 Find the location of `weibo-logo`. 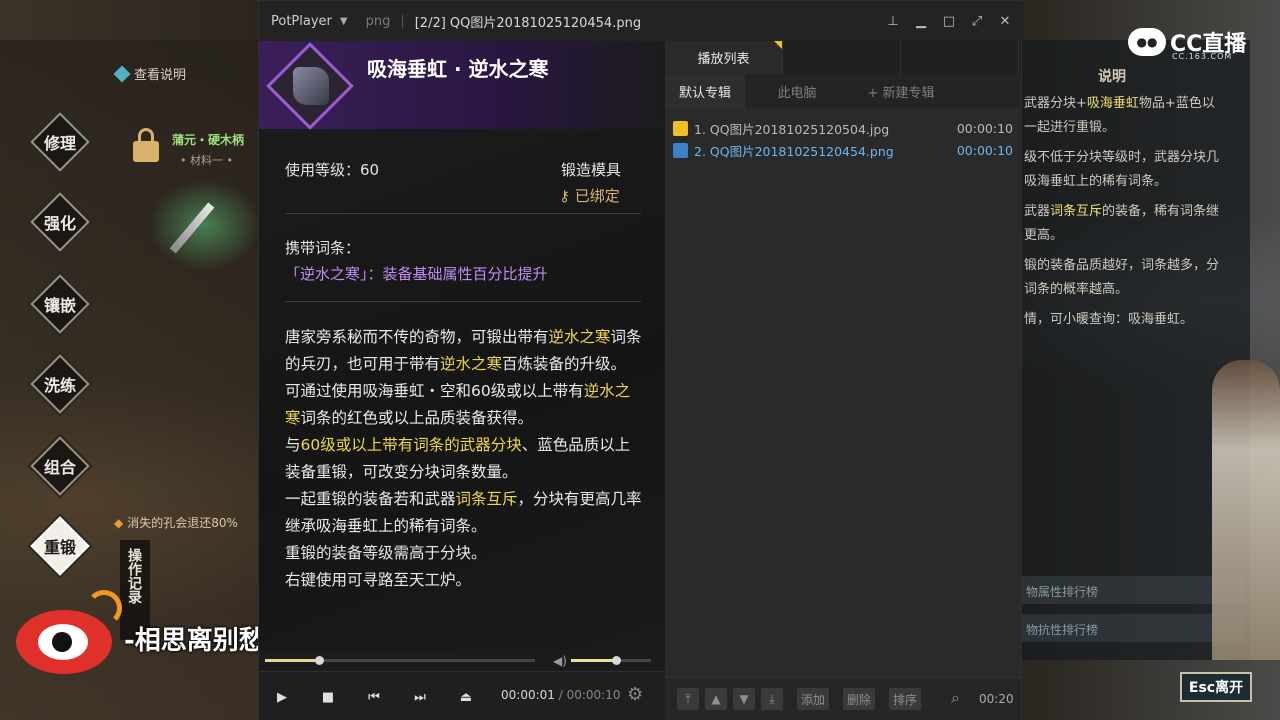

weibo-logo is located at coordinates (69, 635).